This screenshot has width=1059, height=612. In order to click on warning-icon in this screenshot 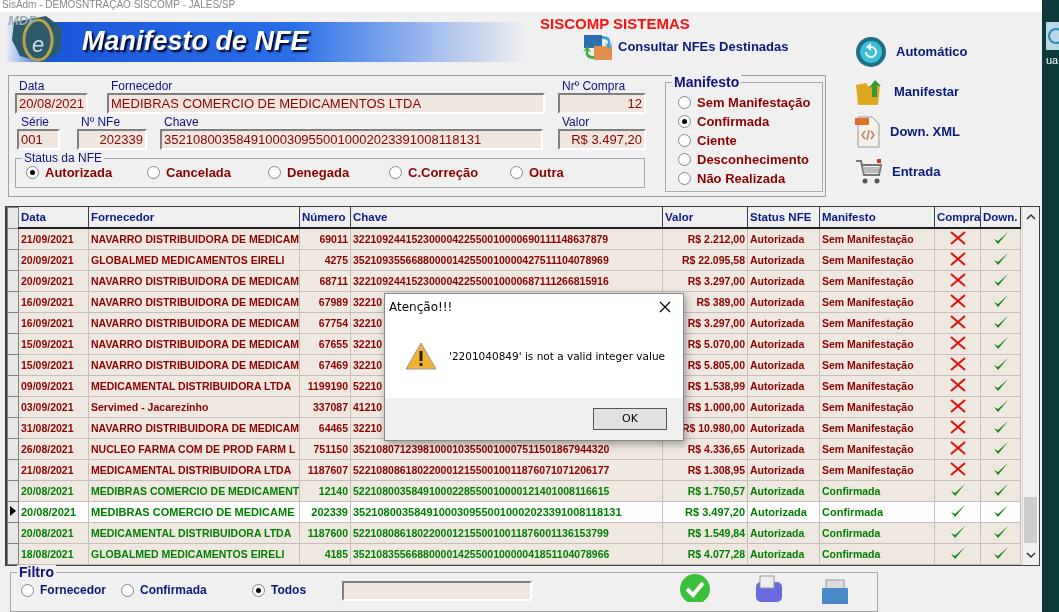, I will do `click(421, 355)`.